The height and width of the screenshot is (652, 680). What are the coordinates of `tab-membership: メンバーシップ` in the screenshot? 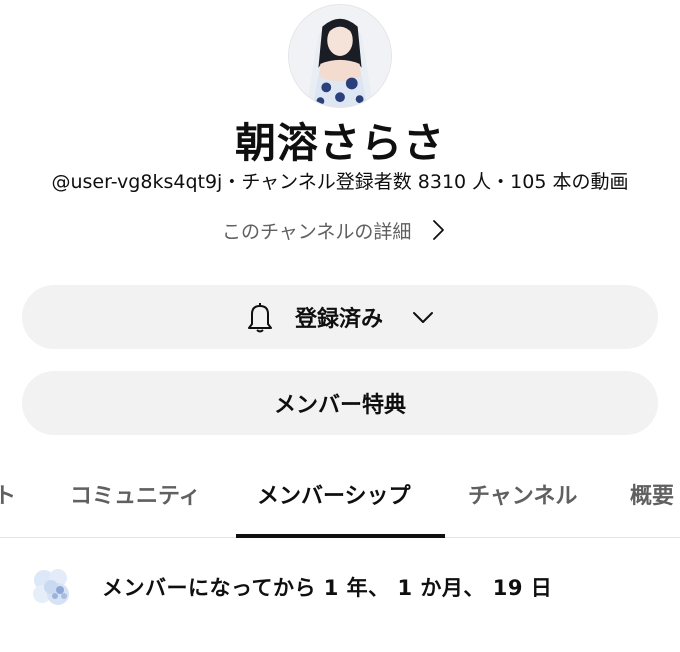 It's located at (334, 502).